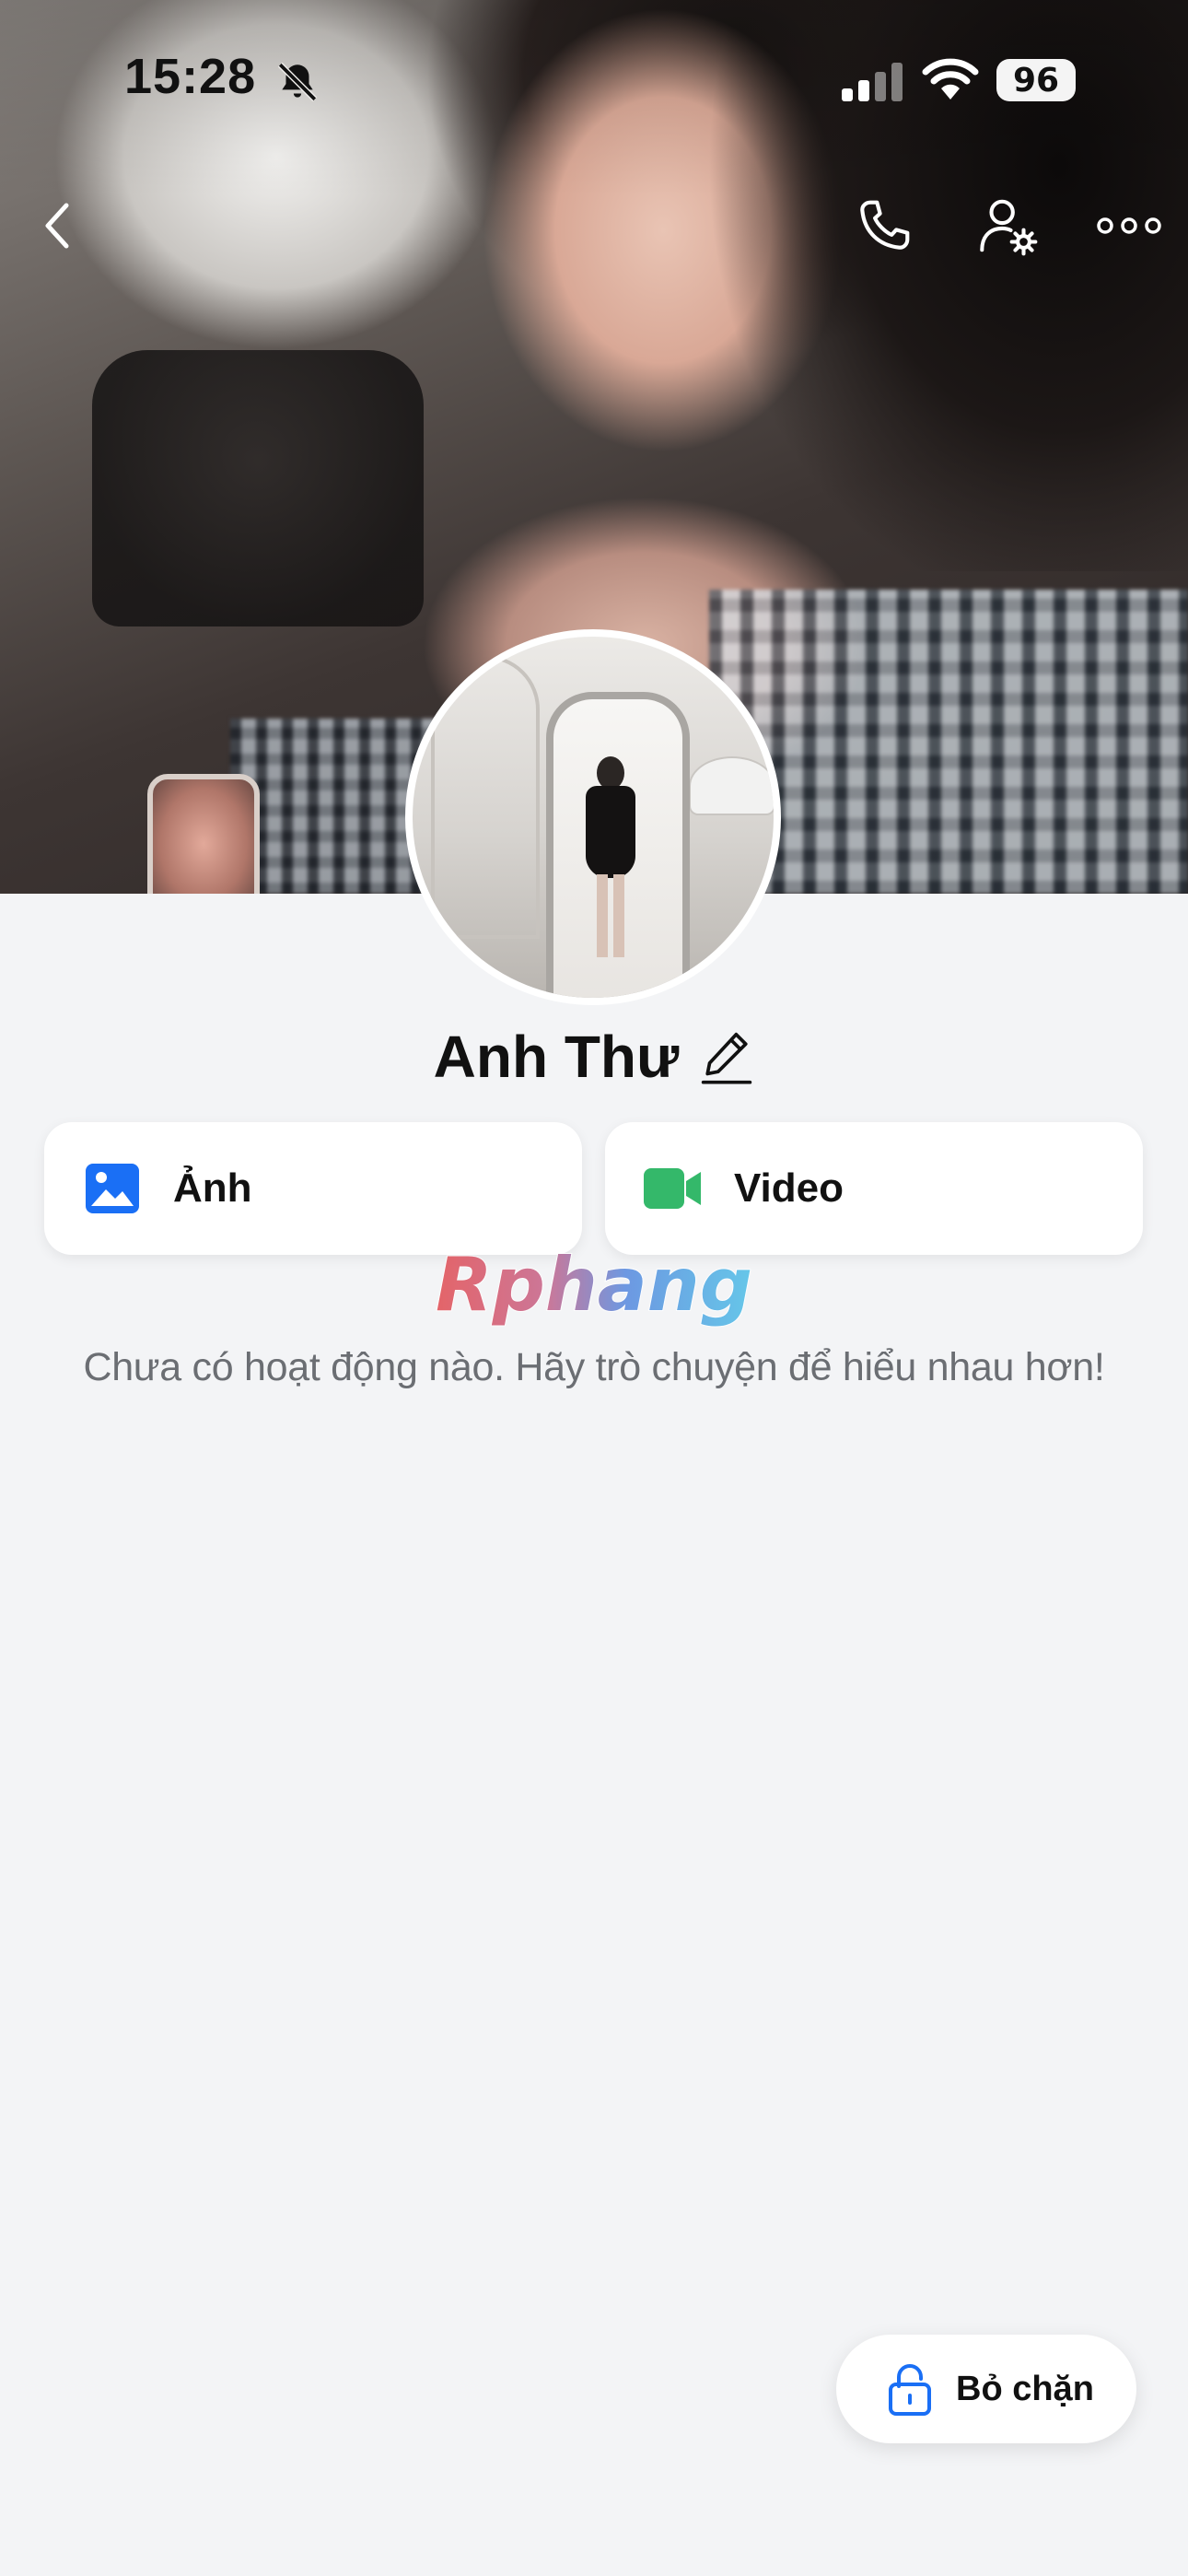  Describe the element at coordinates (212, 1188) in the screenshot. I see `photos-label: Ảnh` at that location.